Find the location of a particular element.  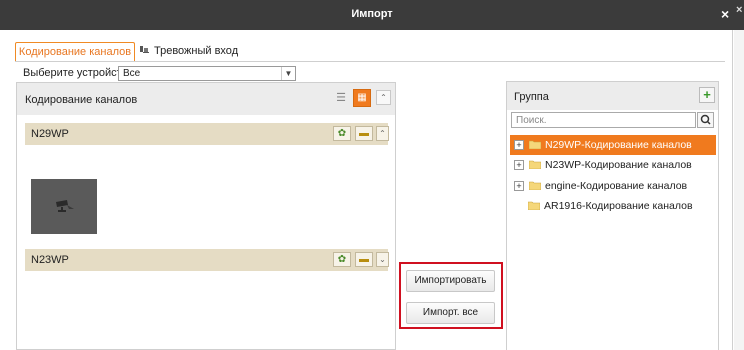

device-select: Все ▼ is located at coordinates (207, 73).